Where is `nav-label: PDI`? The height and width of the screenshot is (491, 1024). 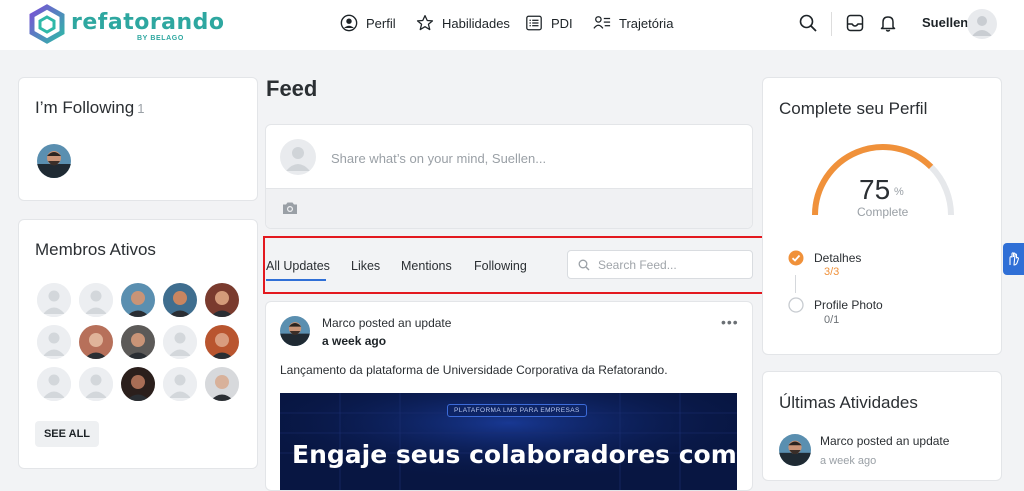
nav-label: PDI is located at coordinates (562, 23).